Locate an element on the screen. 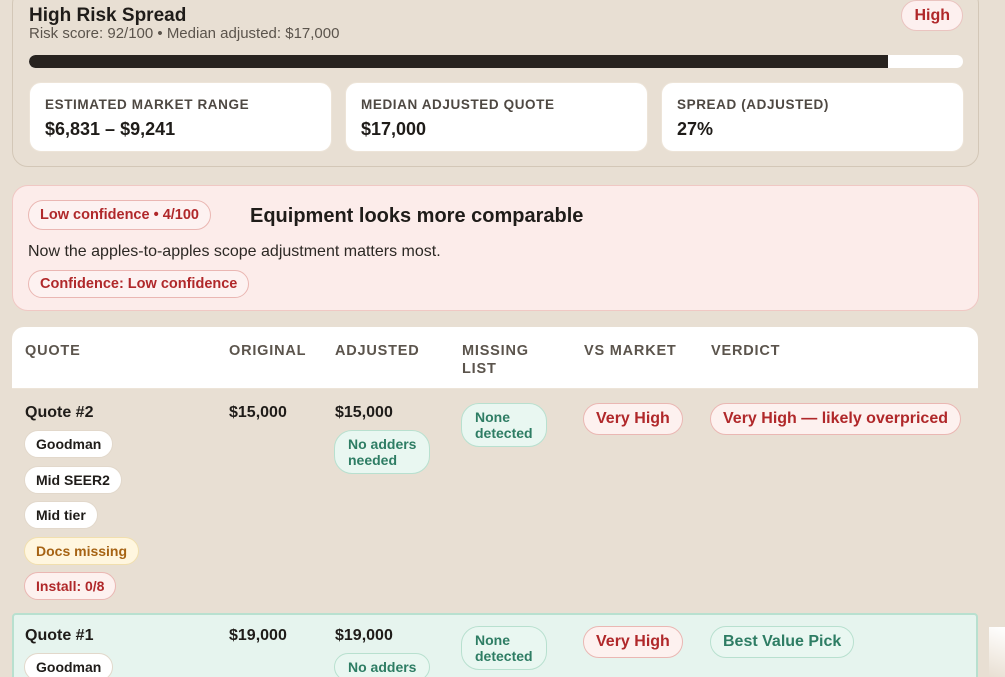  efficiency-tag: Mid SEER2 is located at coordinates (73, 480).